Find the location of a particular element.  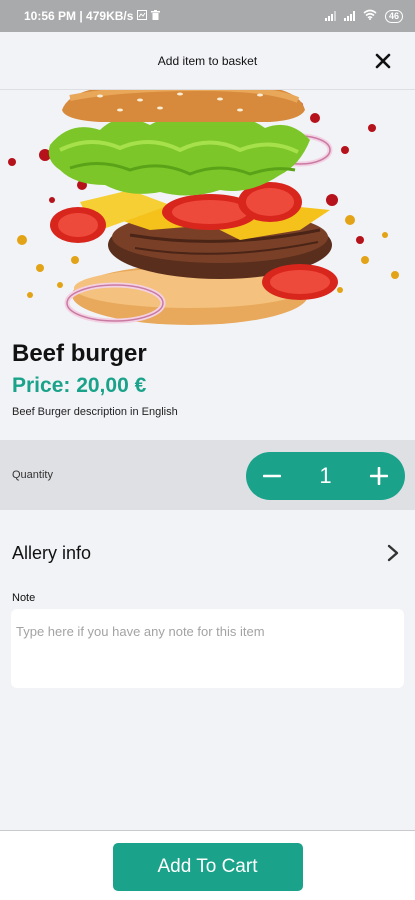

trash-icon is located at coordinates (156, 16).